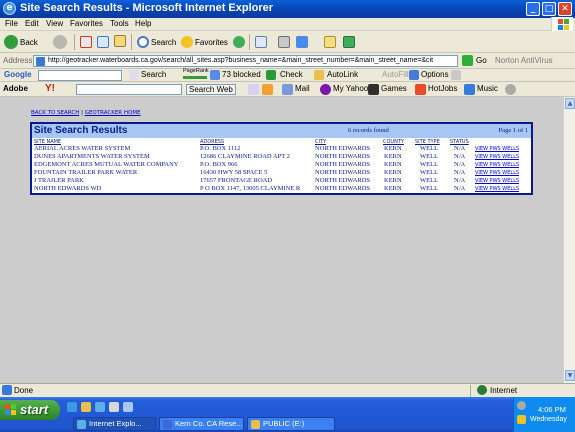 The image size is (575, 432). I want to click on options-button: Options, so click(435, 74).